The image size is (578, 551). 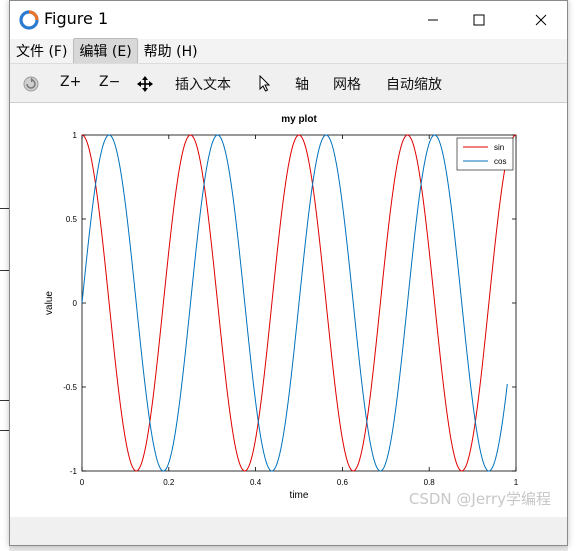 What do you see at coordinates (347, 84) in the screenshot?
I see `grid-button: 网格` at bounding box center [347, 84].